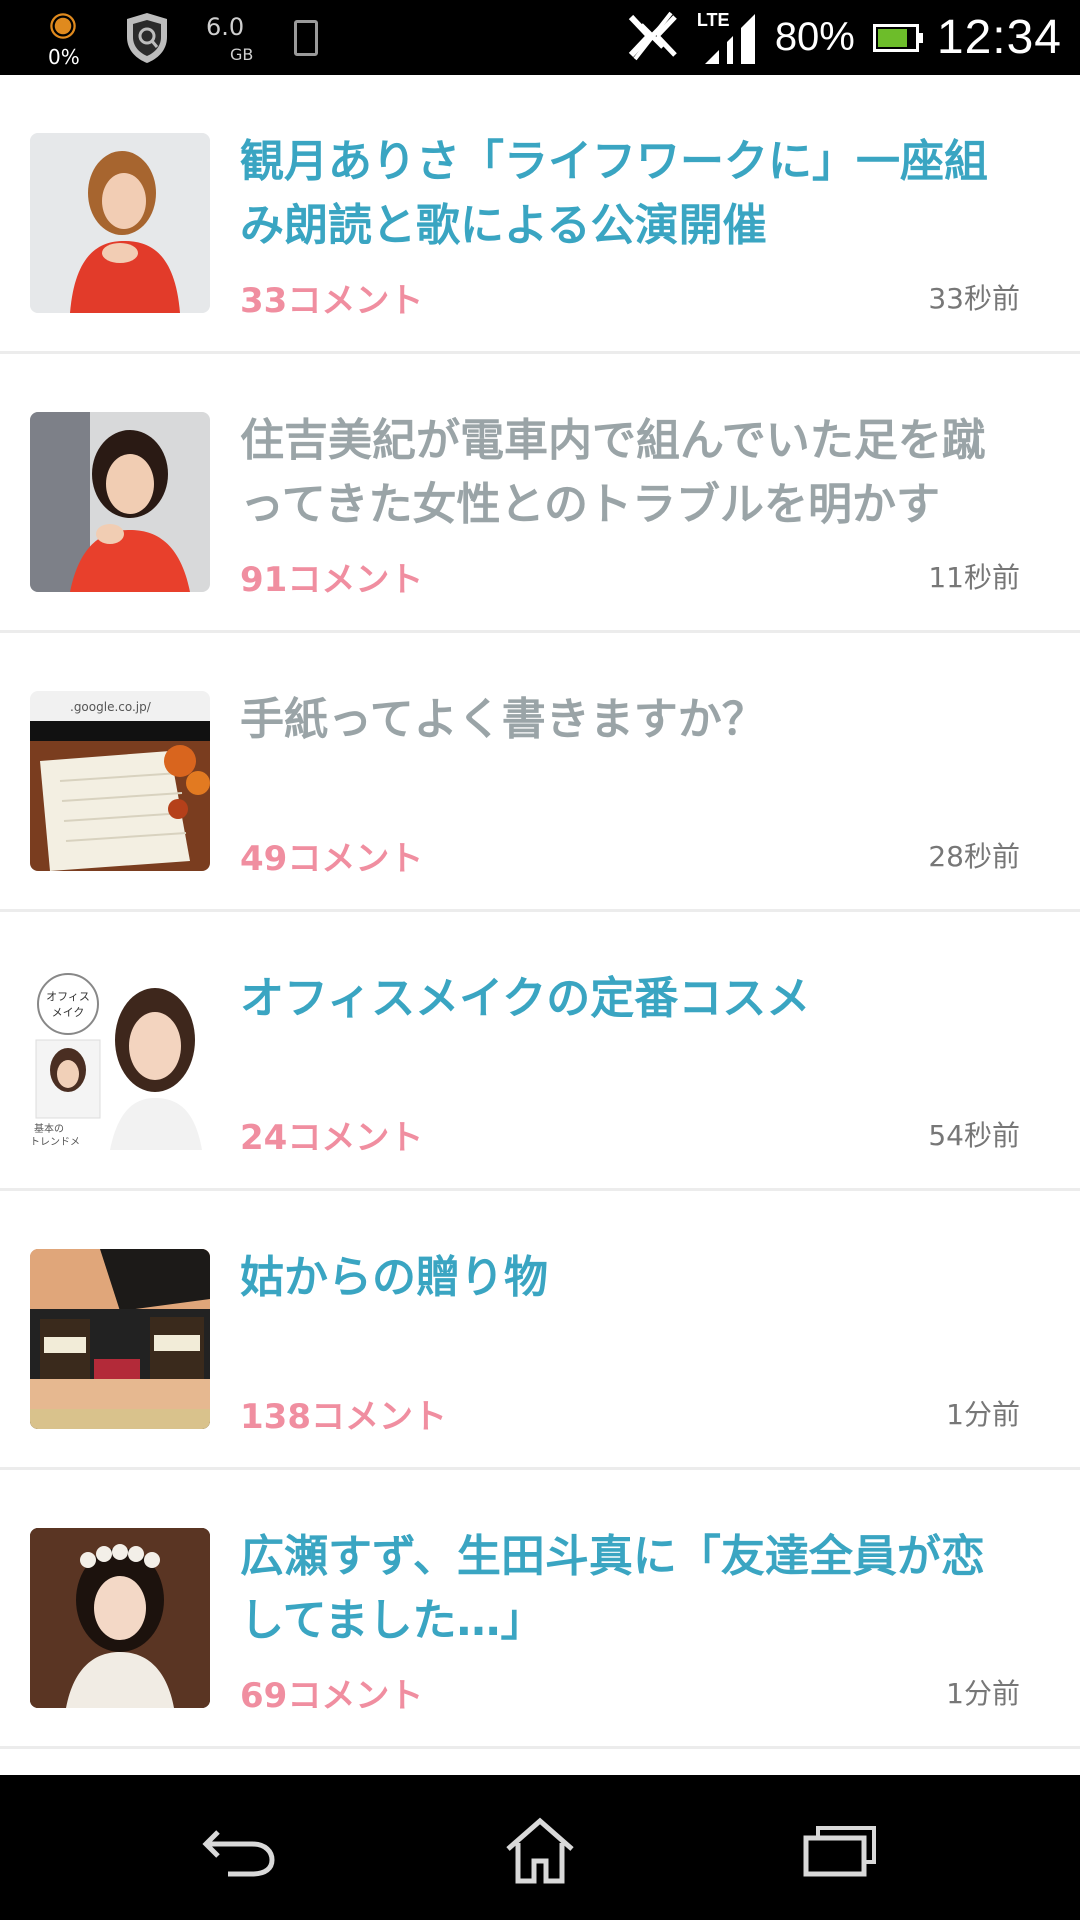 Image resolution: width=1080 pixels, height=1920 pixels. I want to click on list-item: 姑からの贈り物 138コメント 1分前, so click(540, 1330).